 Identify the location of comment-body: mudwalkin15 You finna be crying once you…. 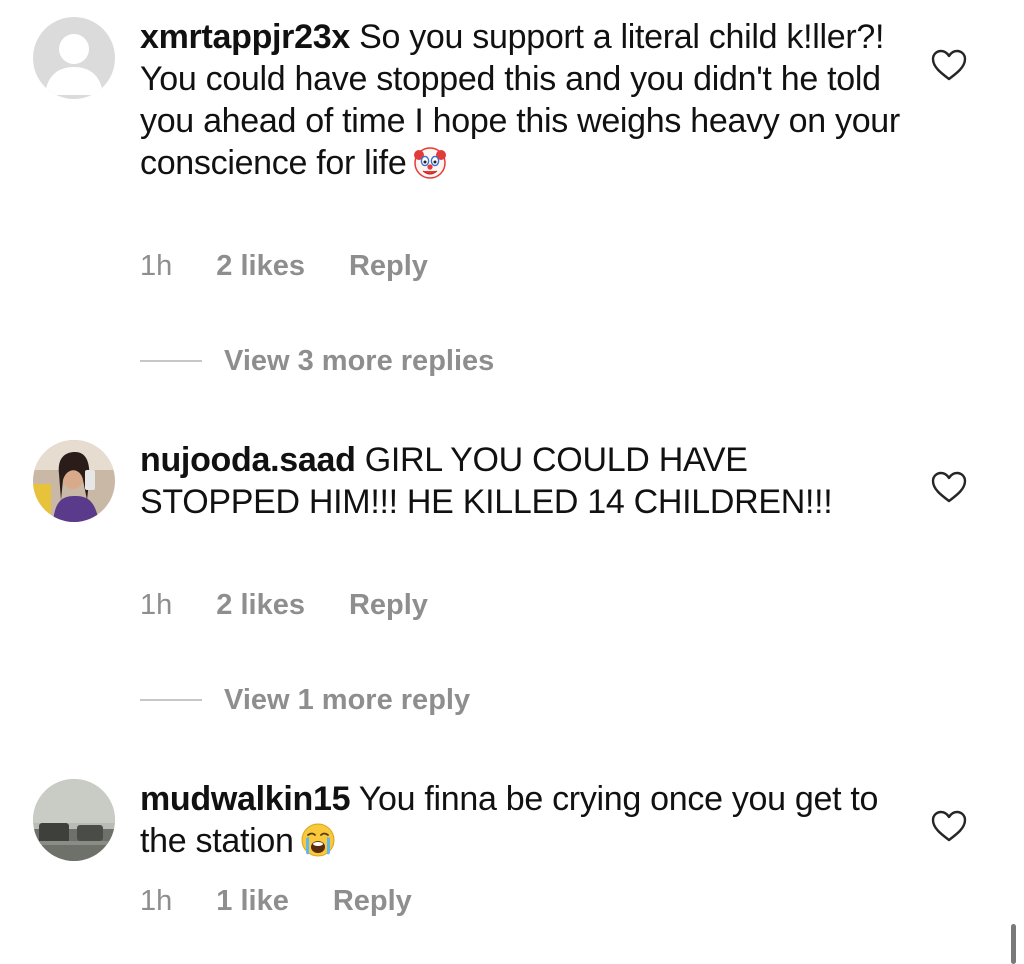
(525, 820).